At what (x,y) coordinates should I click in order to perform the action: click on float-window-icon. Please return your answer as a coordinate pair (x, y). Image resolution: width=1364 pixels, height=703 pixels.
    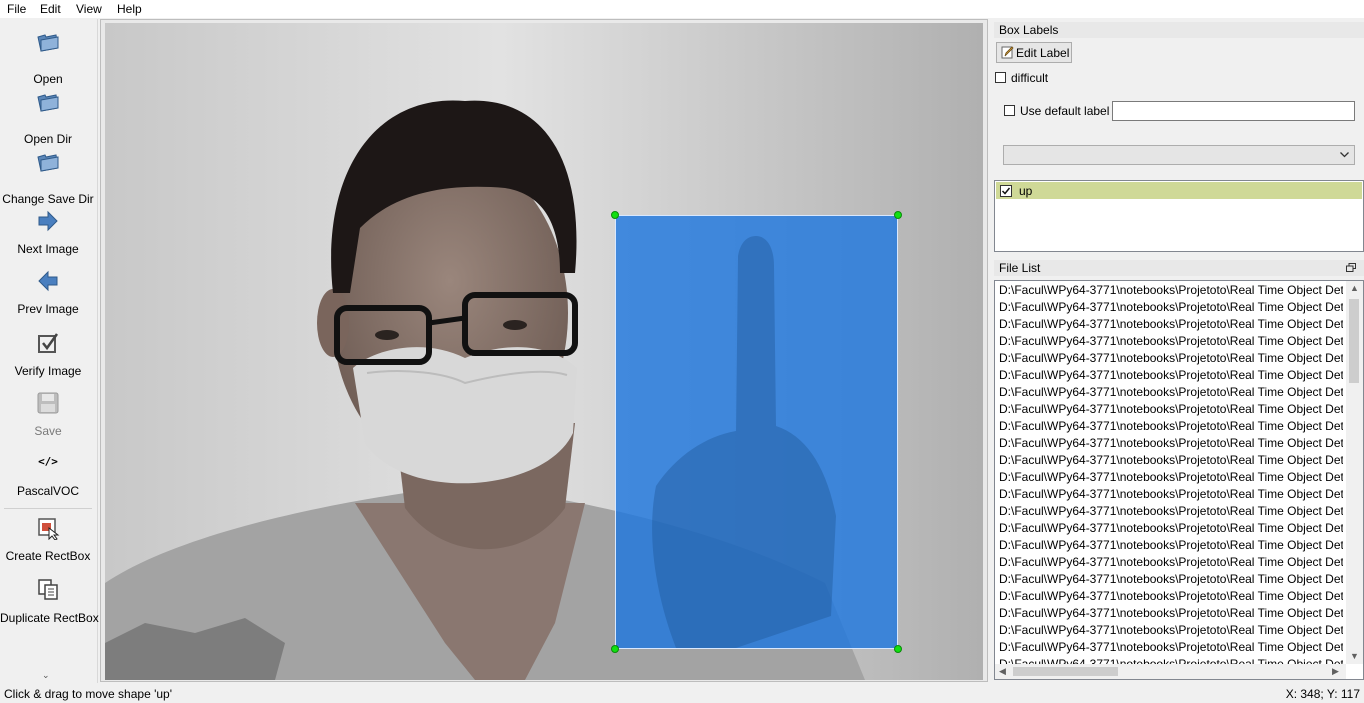
    Looking at the image, I should click on (1351, 267).